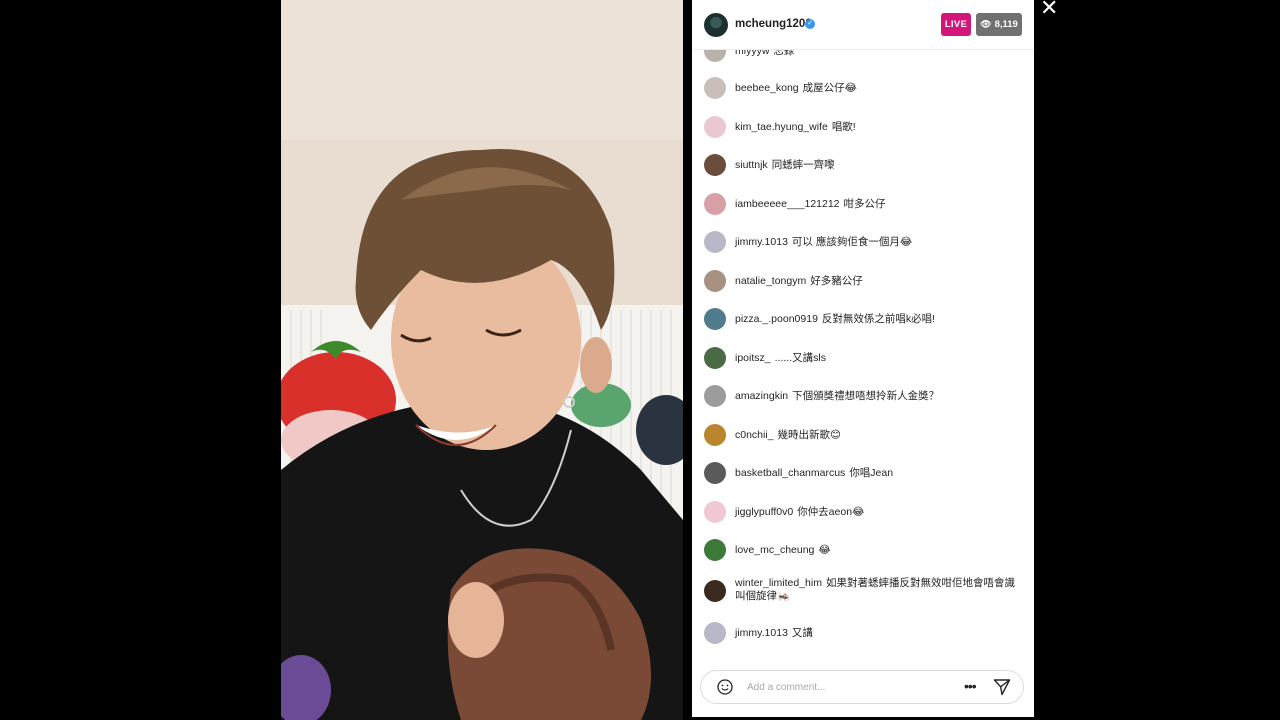 The image size is (1280, 720). What do you see at coordinates (843, 127) in the screenshot?
I see `comment-message: 唱歌!` at bounding box center [843, 127].